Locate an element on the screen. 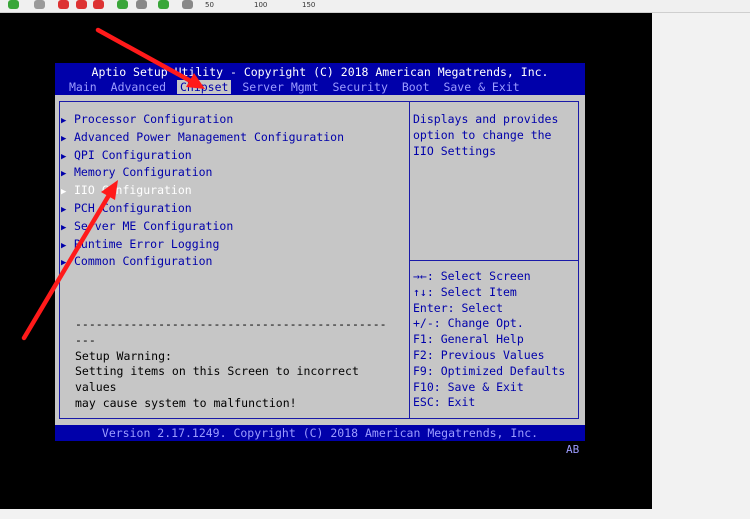 The image size is (750, 519). annotation-arrow-iio is located at coordinates (69, 260).